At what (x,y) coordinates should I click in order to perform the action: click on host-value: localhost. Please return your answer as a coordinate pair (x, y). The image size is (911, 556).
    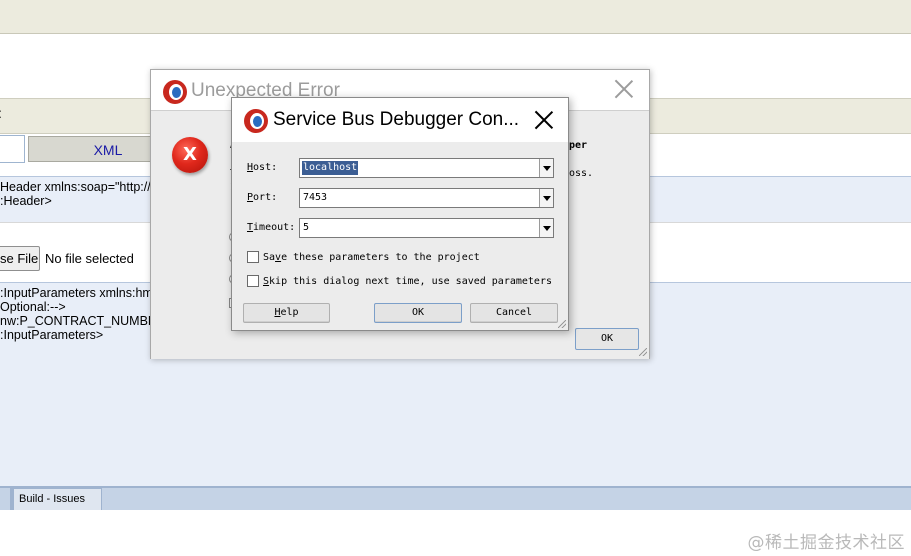
    Looking at the image, I should click on (330, 168).